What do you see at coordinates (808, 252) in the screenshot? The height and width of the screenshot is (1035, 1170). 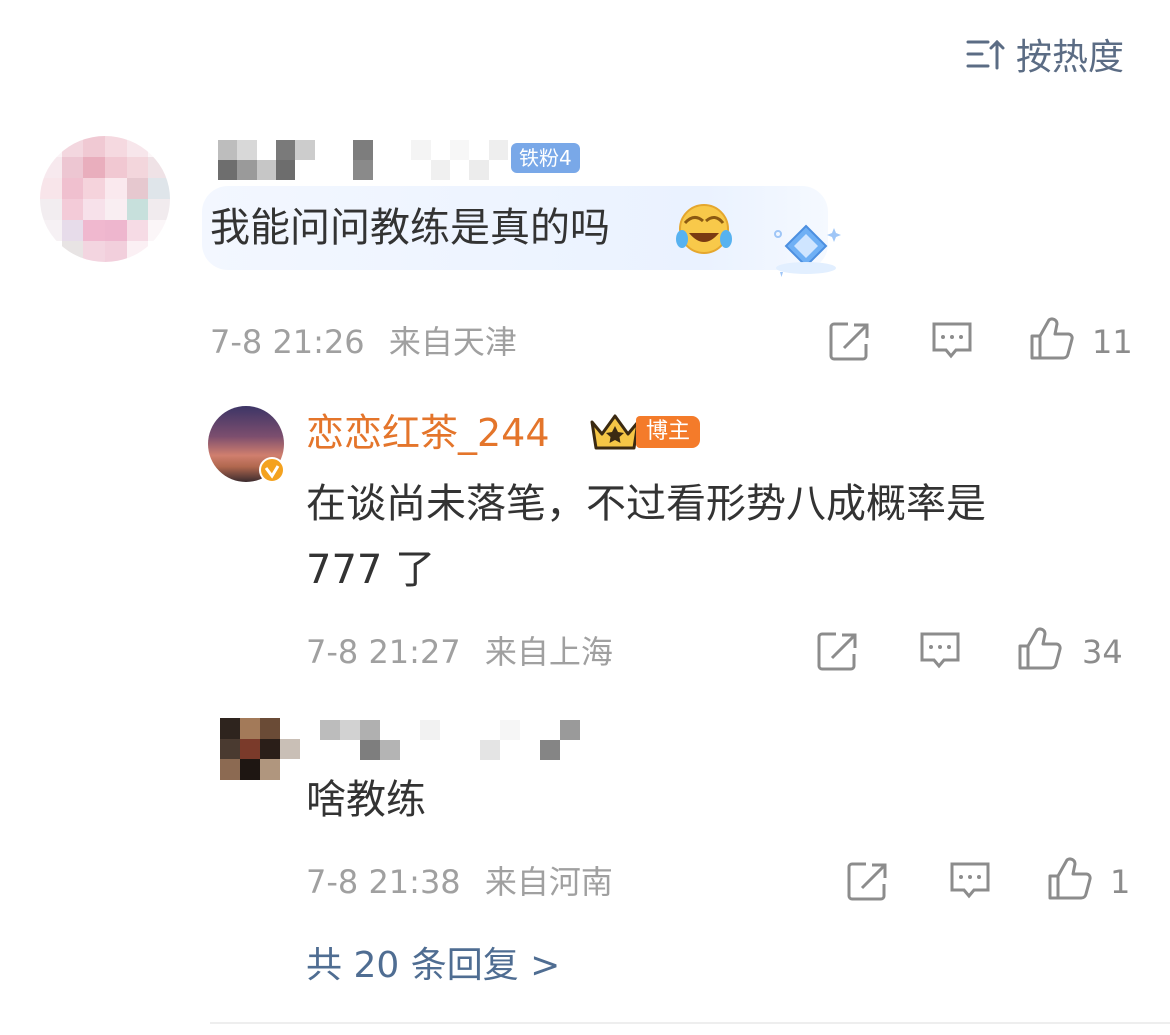 I see `diamond-icon` at bounding box center [808, 252].